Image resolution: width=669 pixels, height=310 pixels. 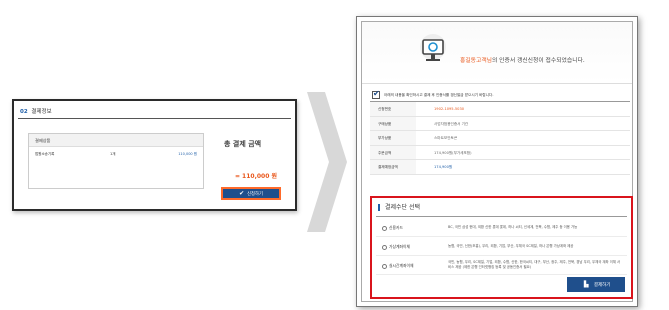 I want to click on table-row: 법원소송기록 1개 110,000 원, so click(x=116, y=155).